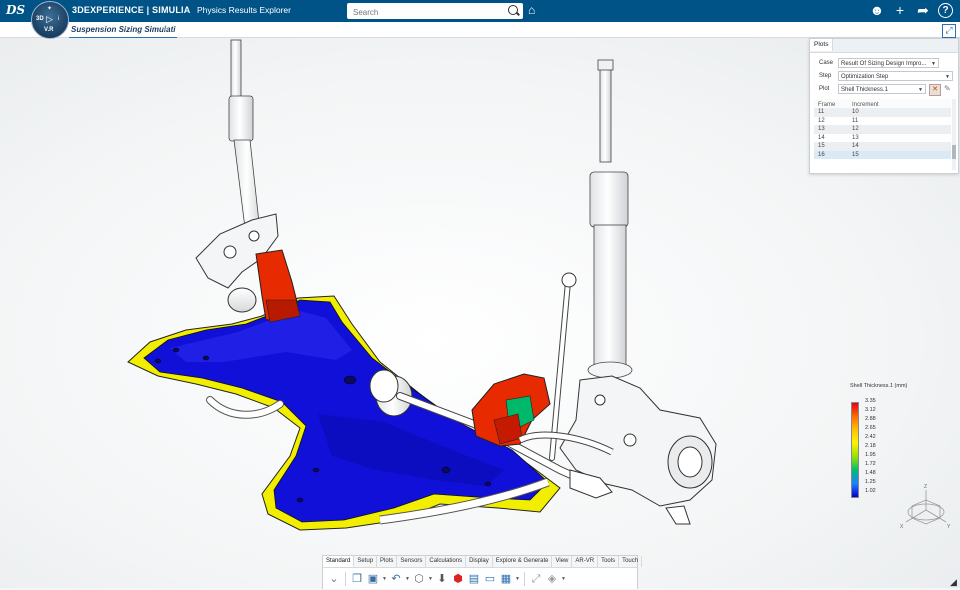 Image resolution: width=960 pixels, height=590 pixels. Describe the element at coordinates (631, 561) in the screenshot. I see `tab-touch: Touch` at that location.